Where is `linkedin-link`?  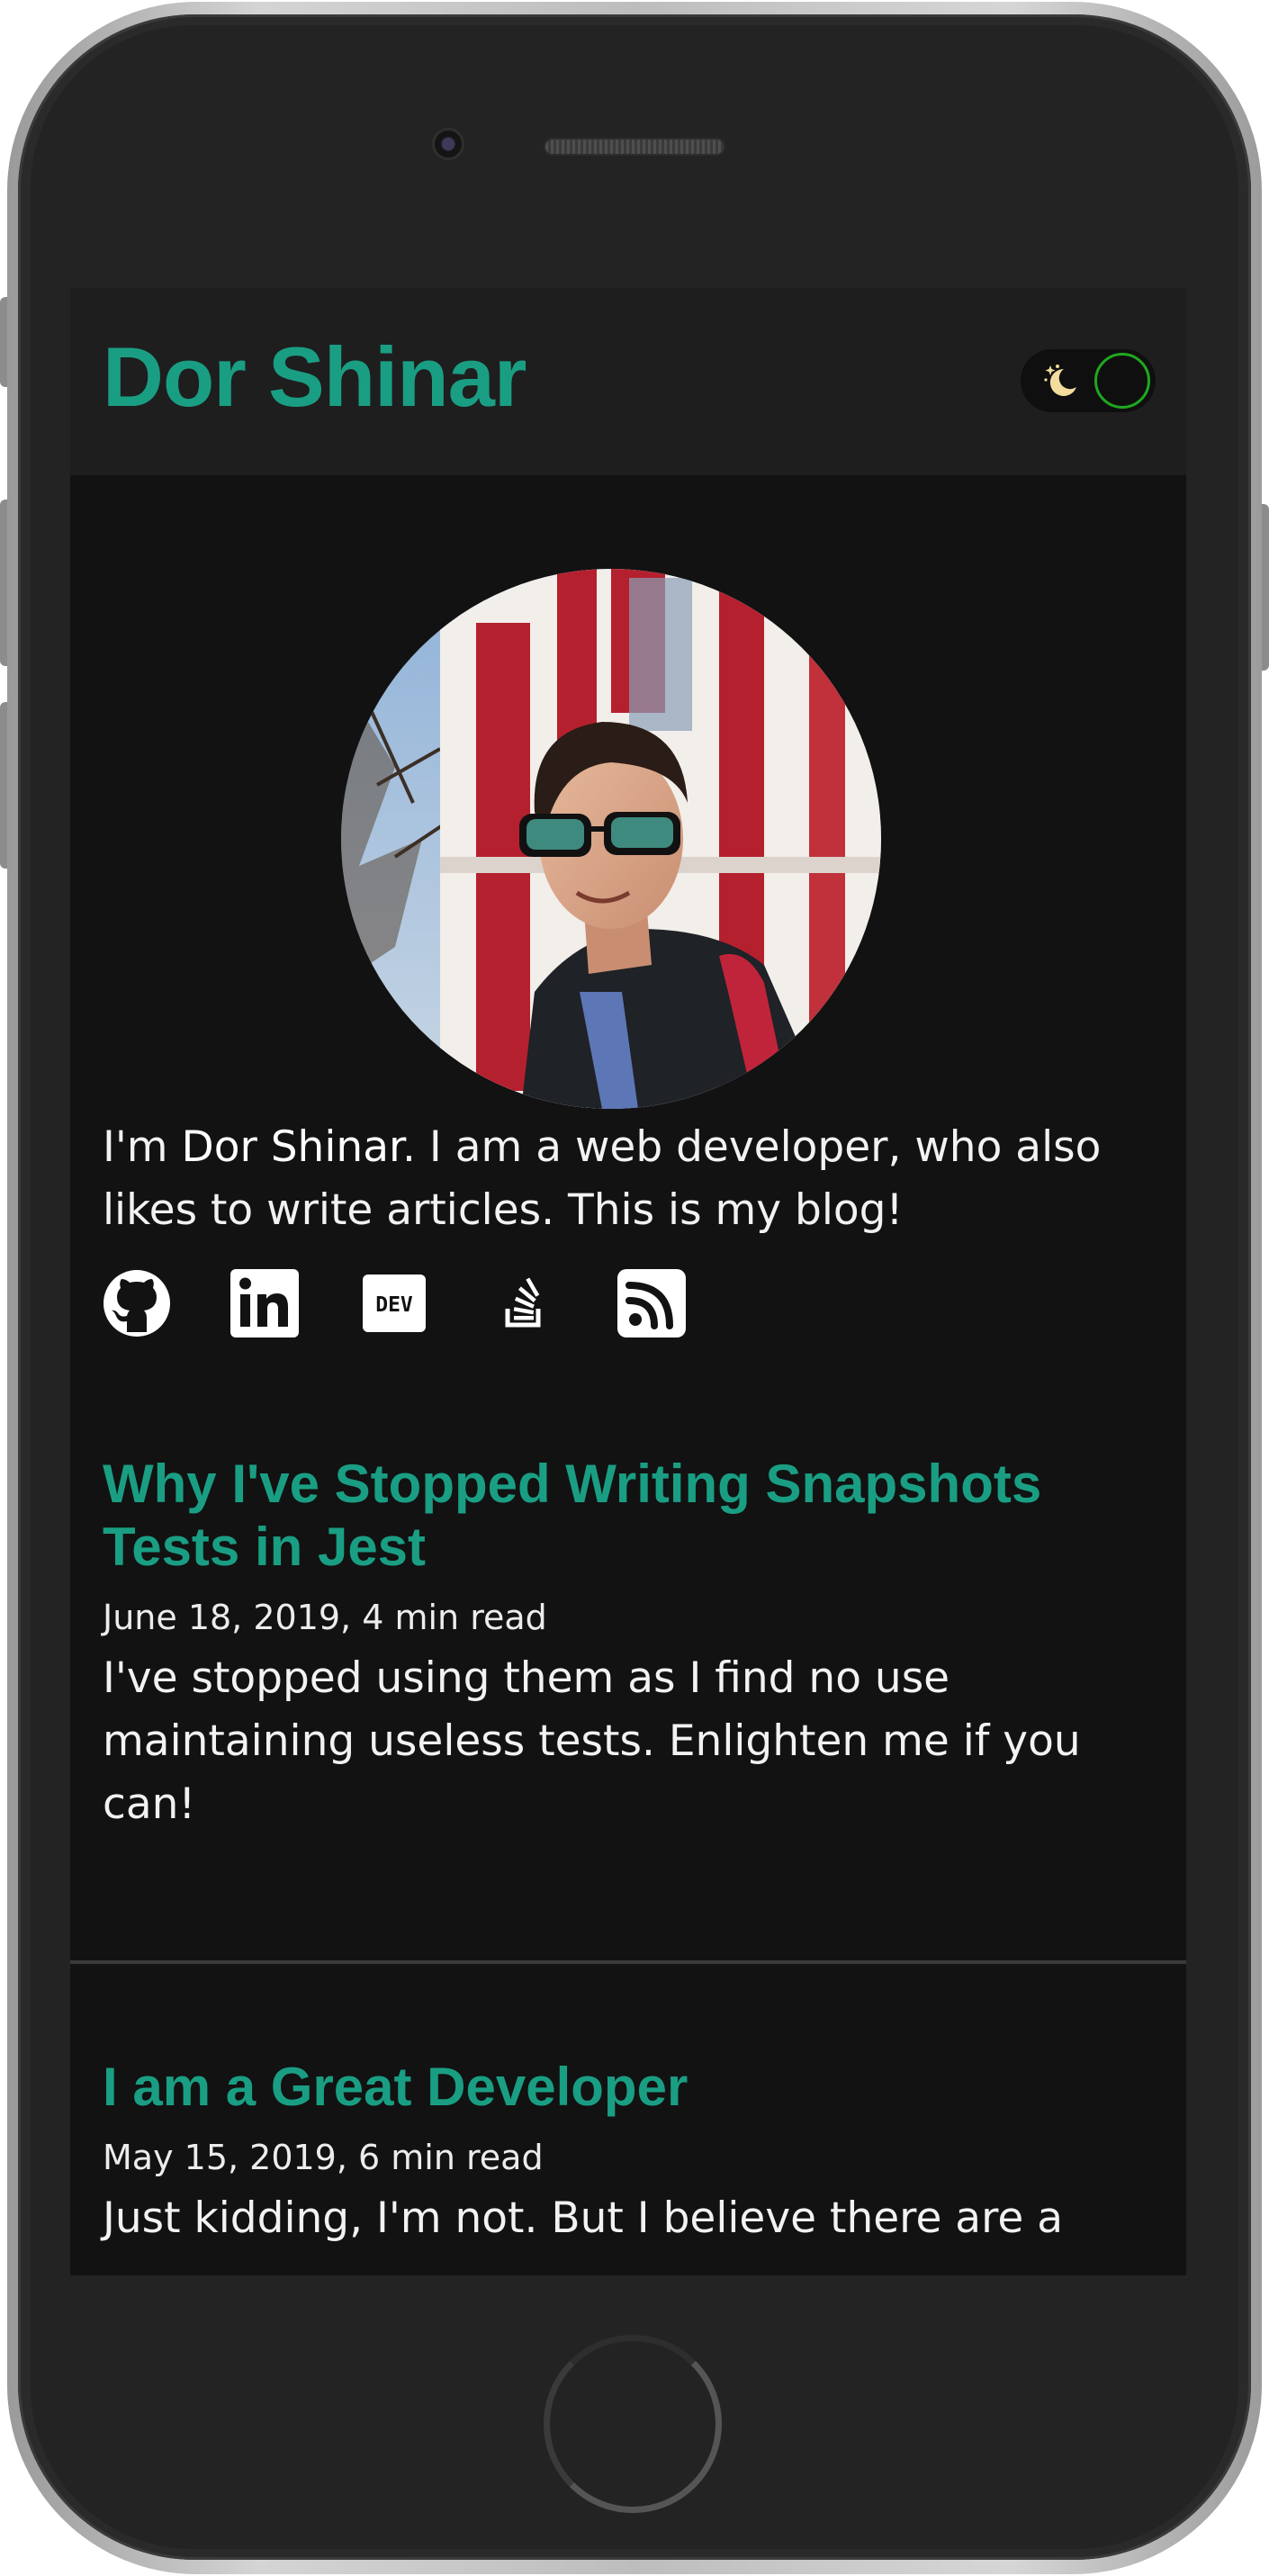 linkedin-link is located at coordinates (265, 1303).